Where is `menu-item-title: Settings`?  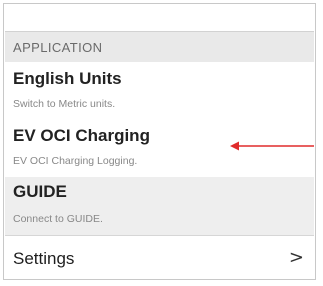
menu-item-title: Settings is located at coordinates (44, 258).